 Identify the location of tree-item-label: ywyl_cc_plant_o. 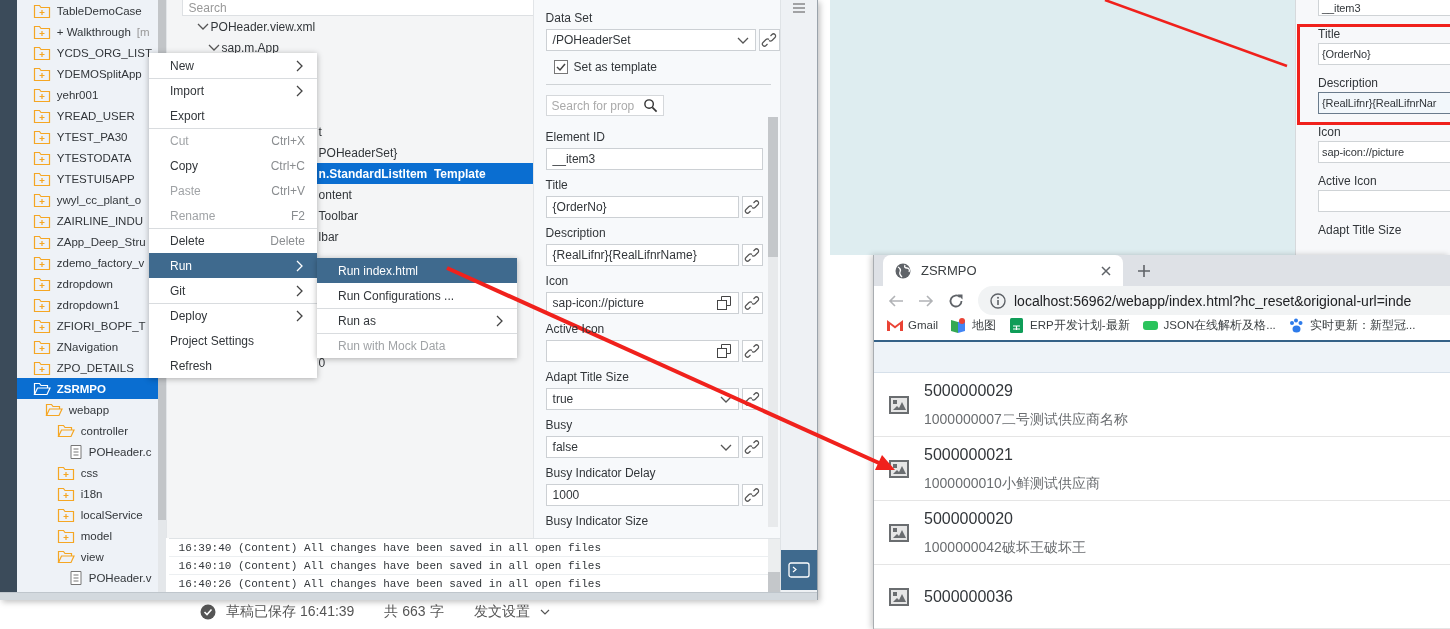
(99, 199).